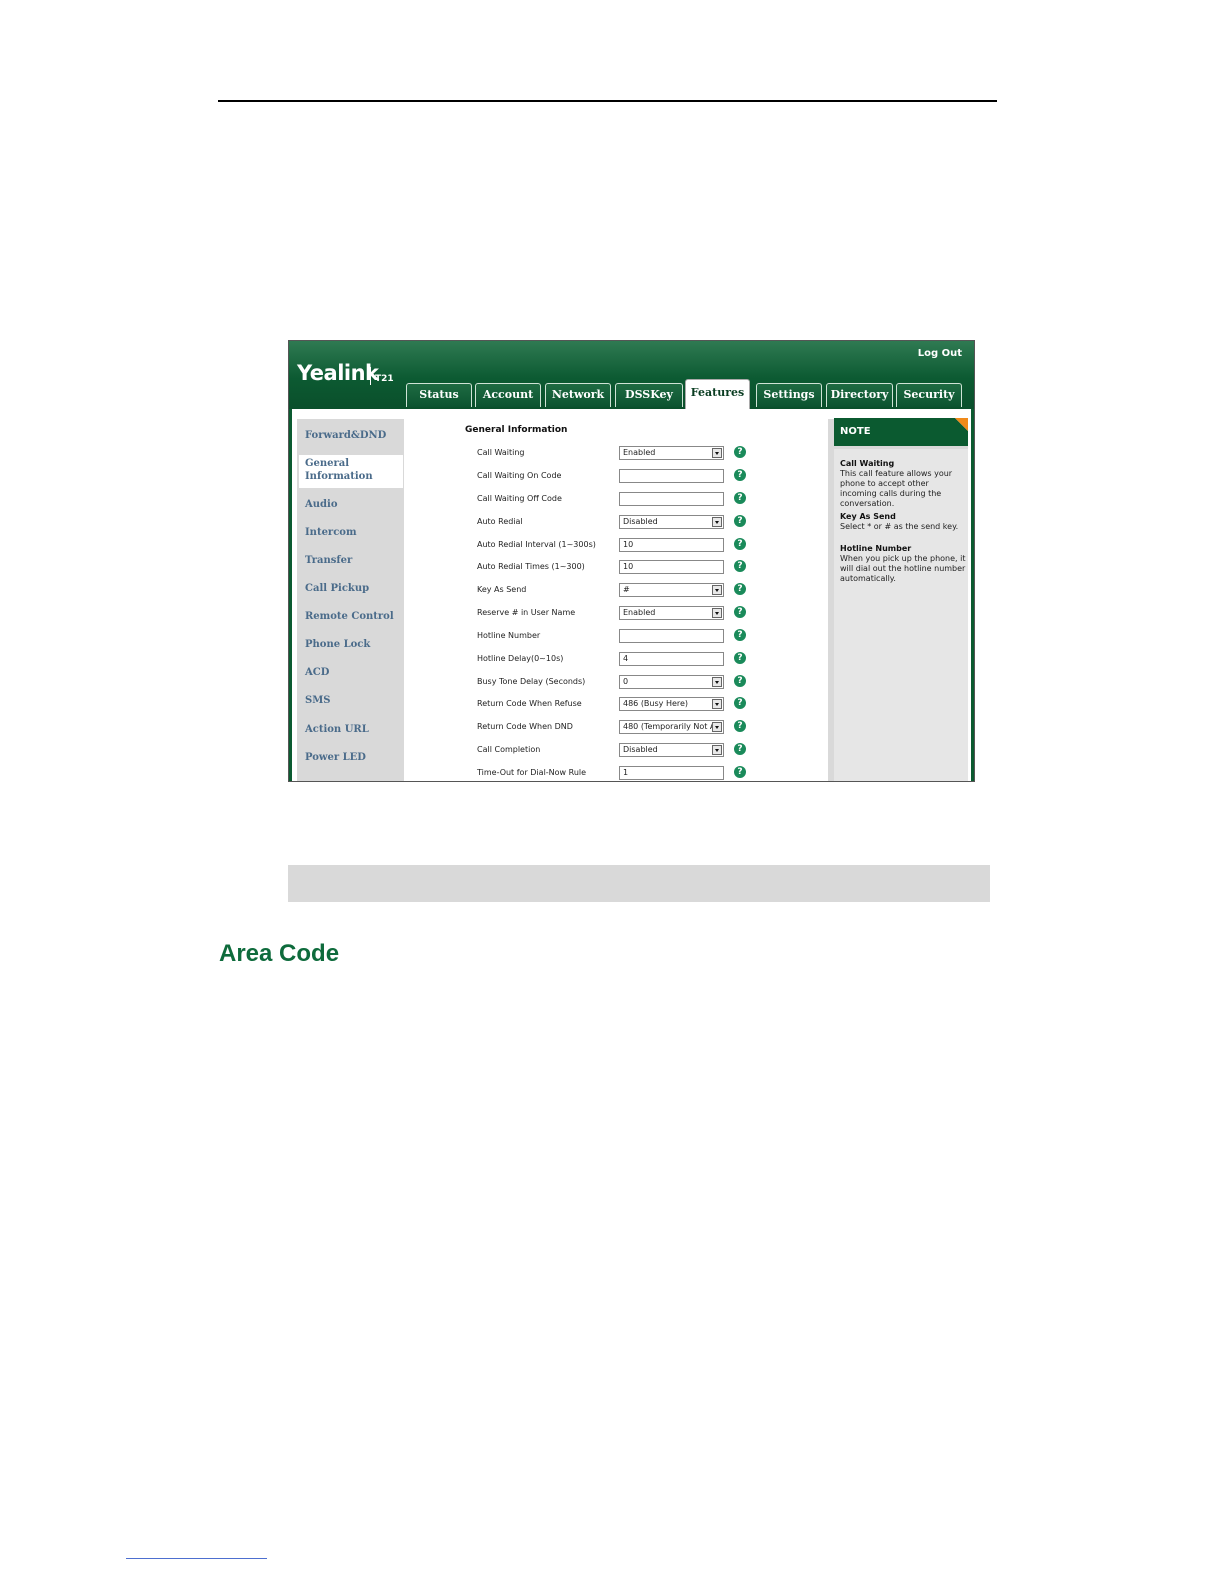  Describe the element at coordinates (671, 522) in the screenshot. I see `auto-redial-select: Disabled` at that location.